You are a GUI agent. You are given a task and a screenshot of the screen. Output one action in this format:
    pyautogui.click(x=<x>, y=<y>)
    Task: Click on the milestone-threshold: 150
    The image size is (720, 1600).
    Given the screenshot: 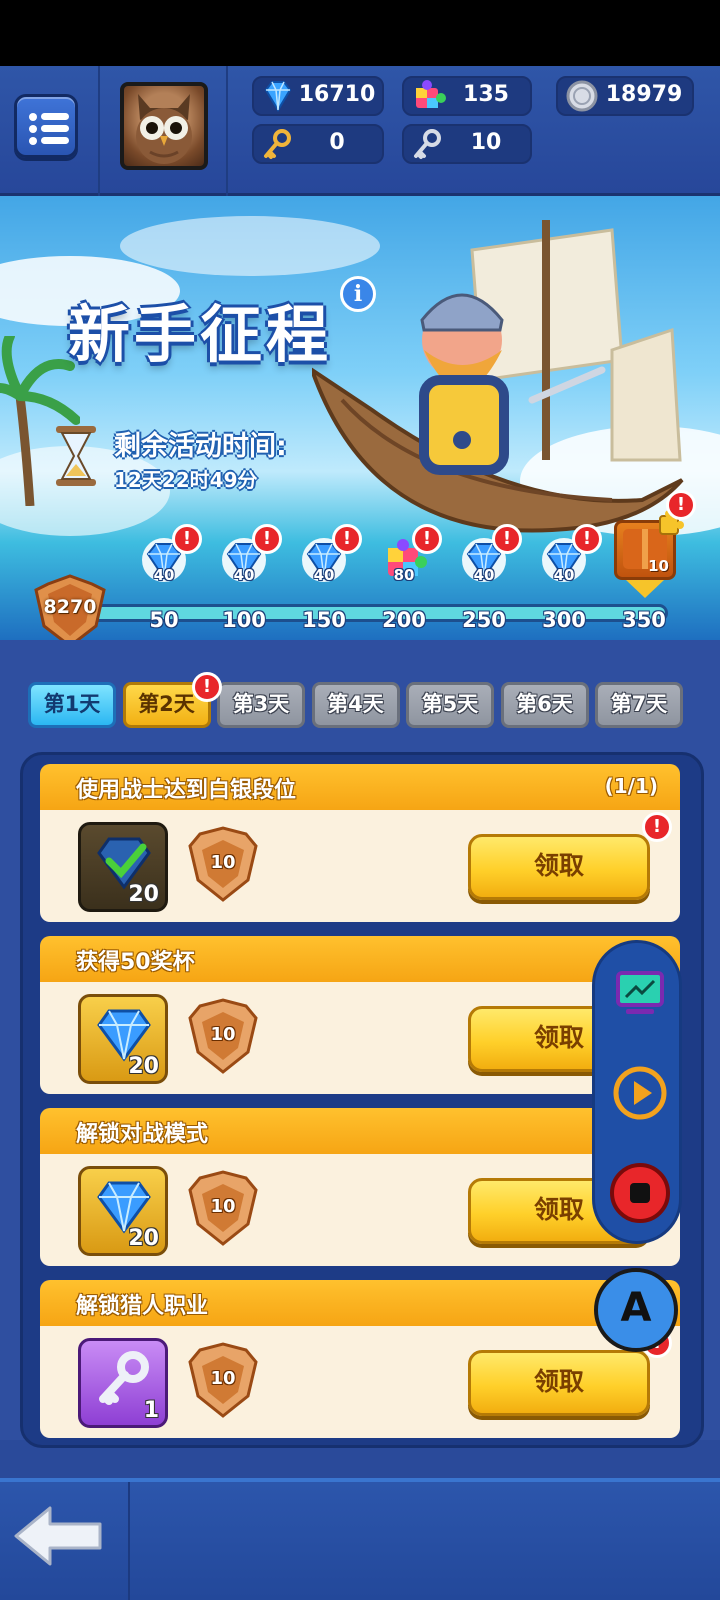 What is the action you would take?
    pyautogui.click(x=324, y=620)
    